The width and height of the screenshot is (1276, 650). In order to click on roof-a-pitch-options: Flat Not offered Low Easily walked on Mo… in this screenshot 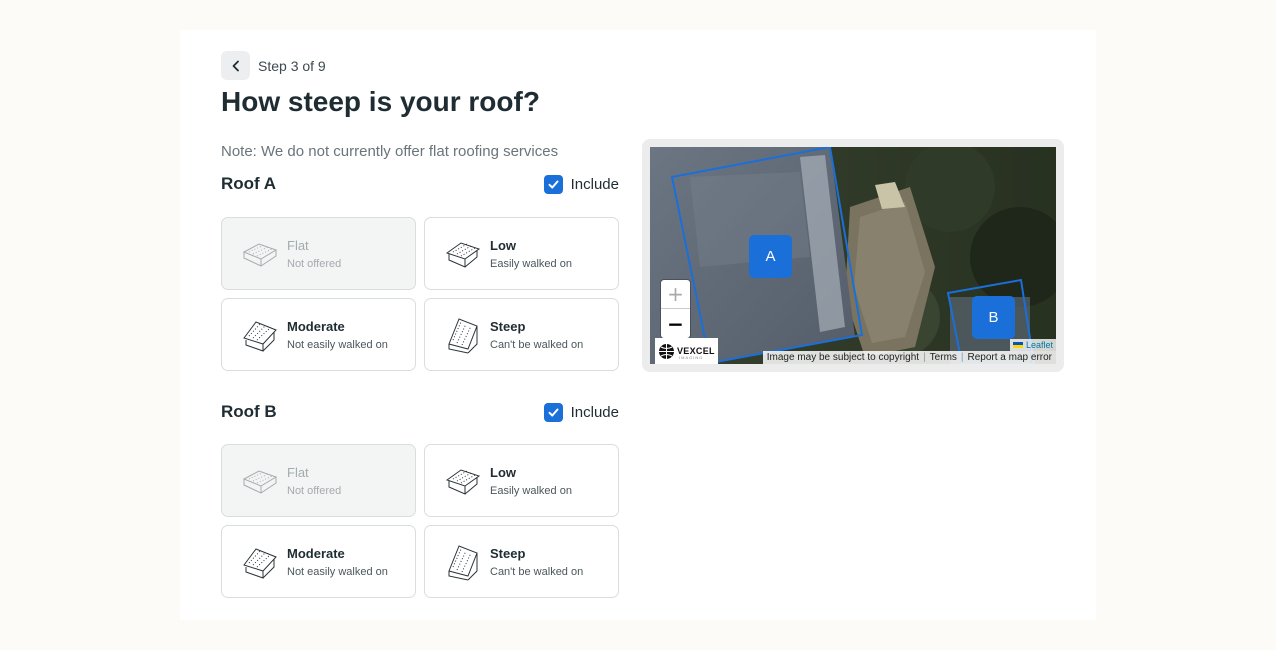, I will do `click(420, 294)`.